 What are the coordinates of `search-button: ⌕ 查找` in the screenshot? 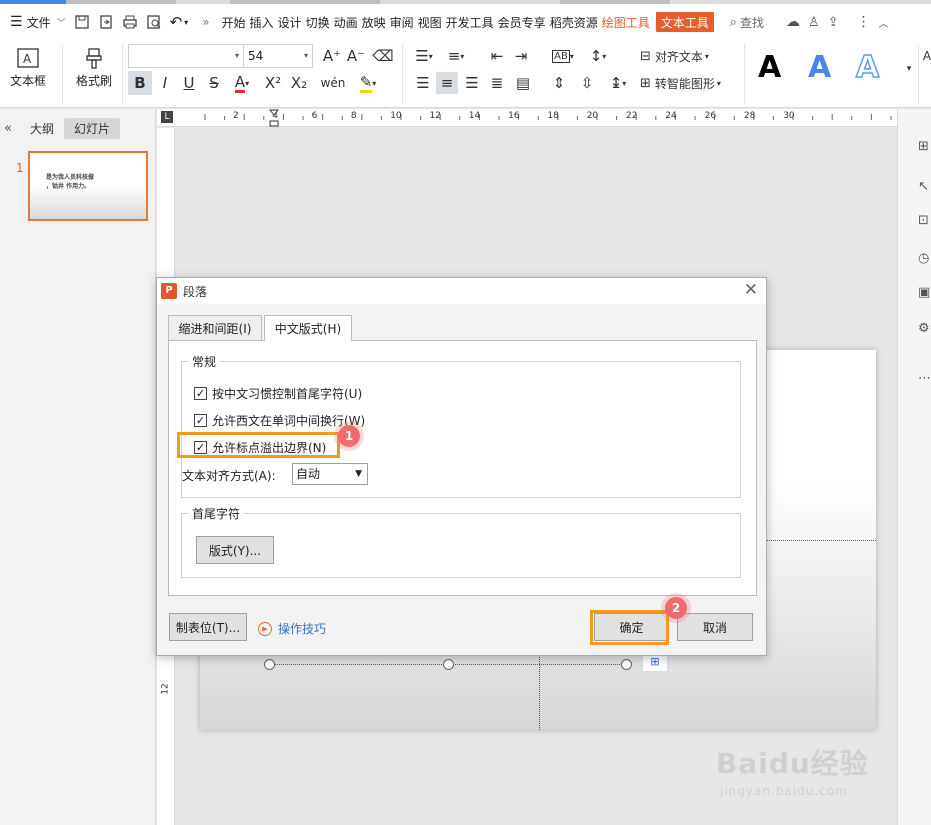 It's located at (747, 22).